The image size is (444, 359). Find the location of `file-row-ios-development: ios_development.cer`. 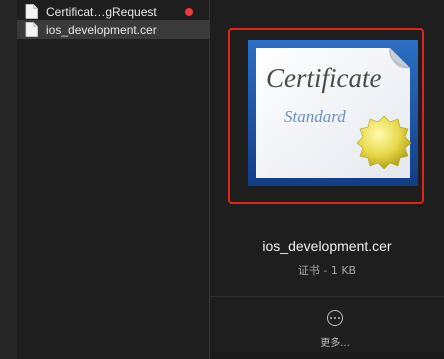

file-row-ios-development: ios_development.cer is located at coordinates (113, 29).